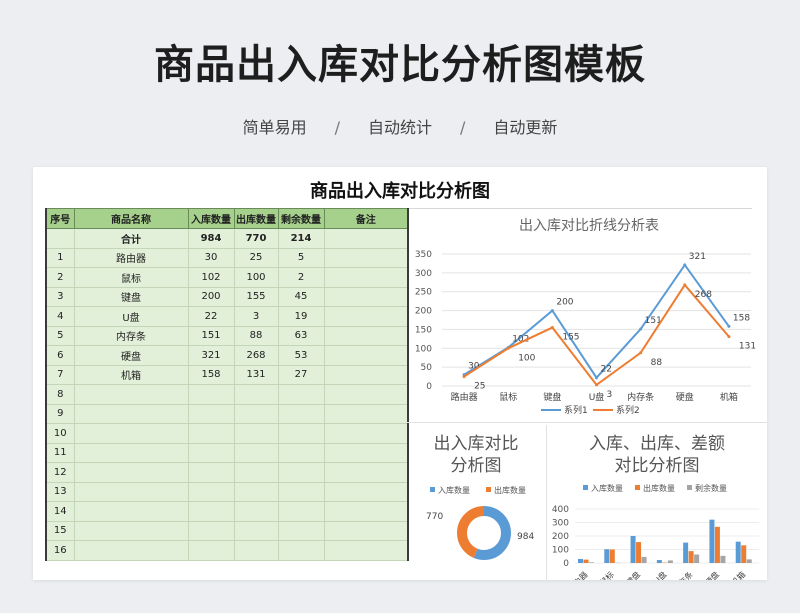 The height and width of the screenshot is (613, 800). What do you see at coordinates (211, 335) in the screenshot?
I see `in-quantity: 151` at bounding box center [211, 335].